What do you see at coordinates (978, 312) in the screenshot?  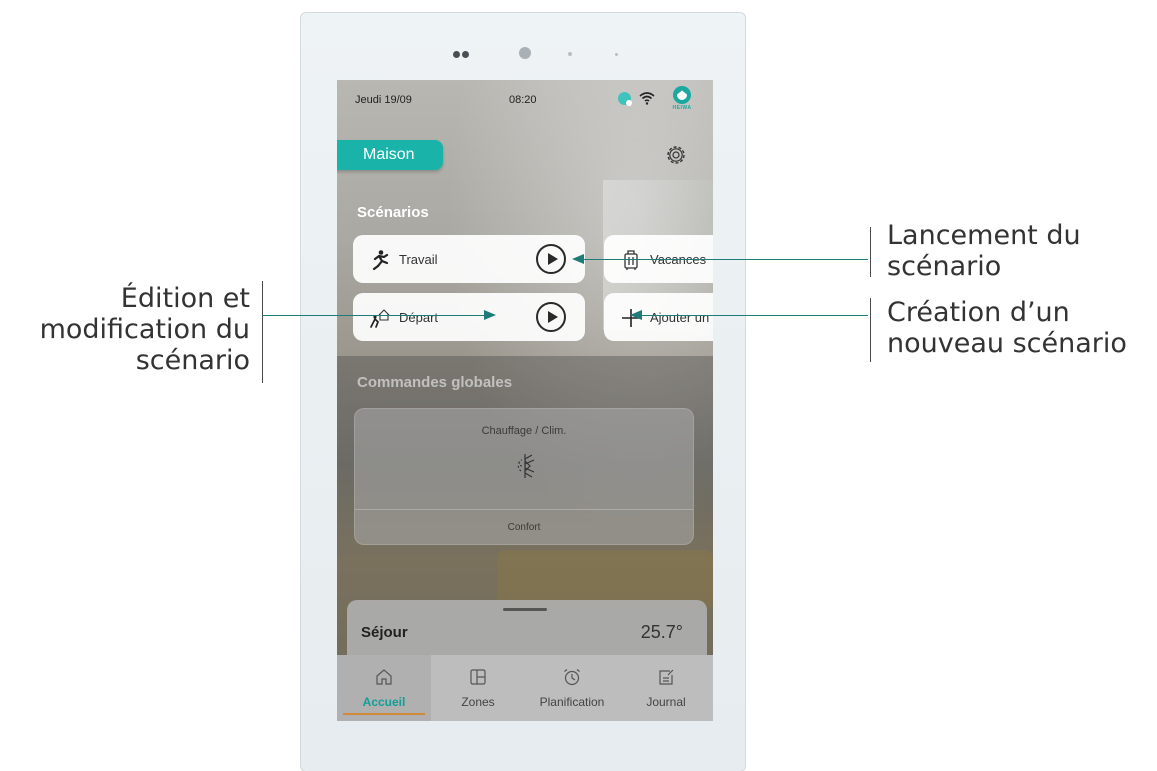 I see `create-annotation-line: Création d’un` at bounding box center [978, 312].